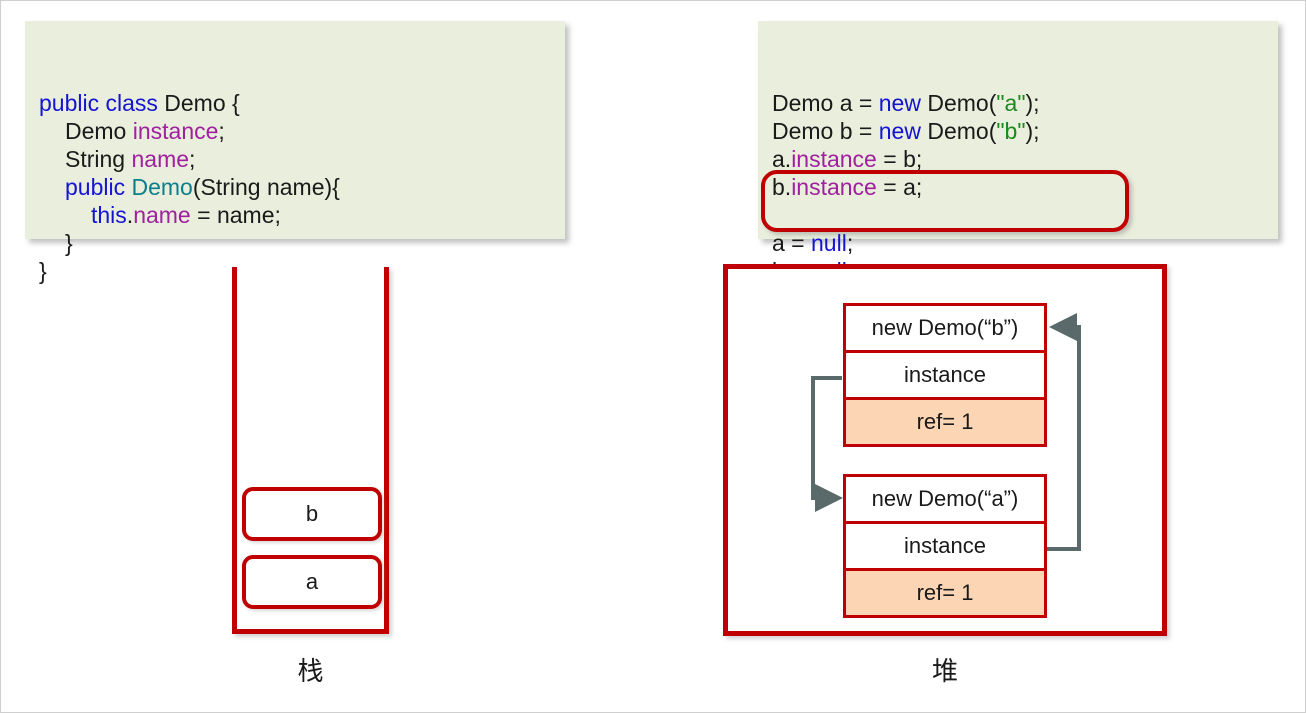  Describe the element at coordinates (899, 187) in the screenshot. I see `code-right-token: = a;` at that location.